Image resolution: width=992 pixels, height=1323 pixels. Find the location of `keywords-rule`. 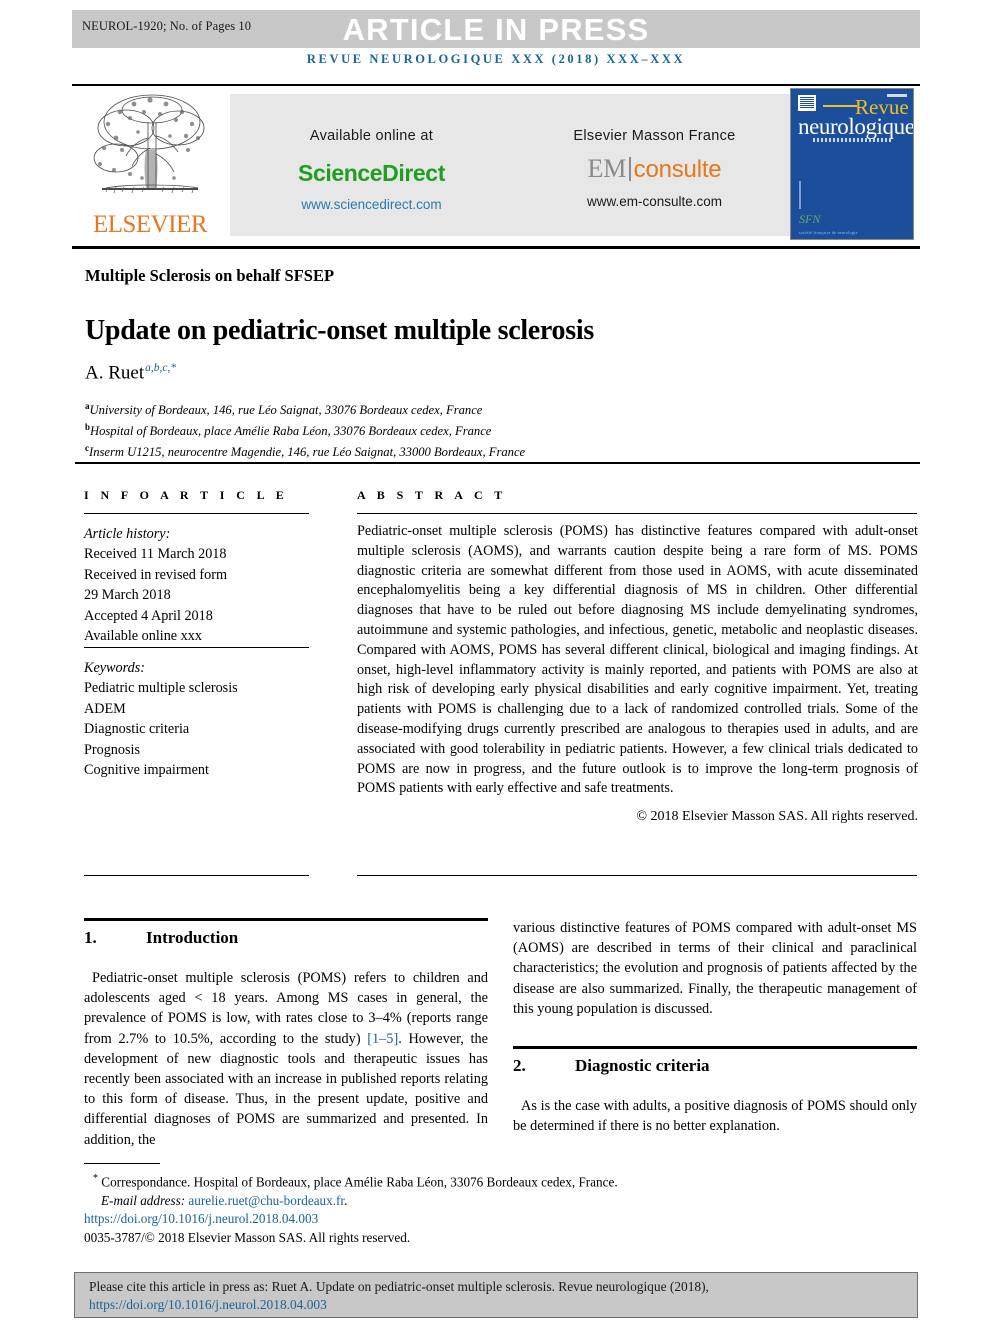

keywords-rule is located at coordinates (196, 648).